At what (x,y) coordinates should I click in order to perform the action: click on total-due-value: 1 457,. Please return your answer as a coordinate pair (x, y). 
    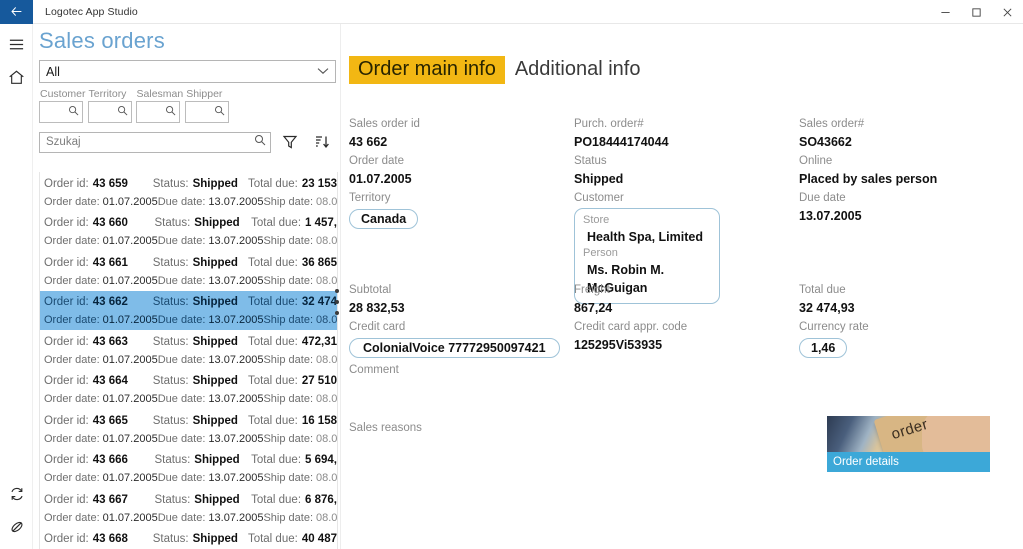
    Looking at the image, I should click on (321, 223).